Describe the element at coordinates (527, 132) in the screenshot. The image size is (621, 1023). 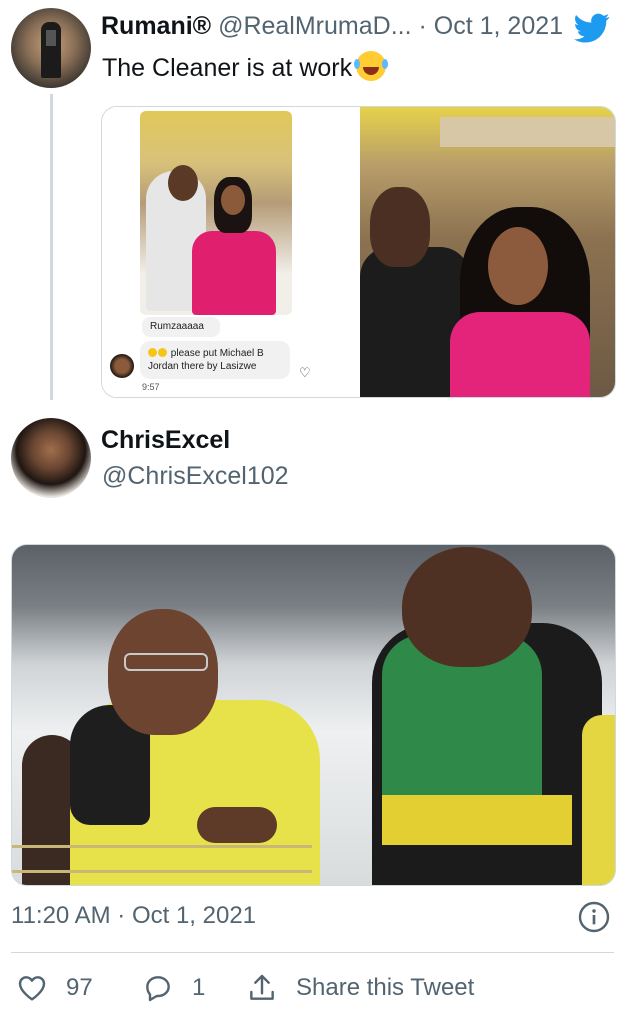
I see `photo-shelf` at that location.